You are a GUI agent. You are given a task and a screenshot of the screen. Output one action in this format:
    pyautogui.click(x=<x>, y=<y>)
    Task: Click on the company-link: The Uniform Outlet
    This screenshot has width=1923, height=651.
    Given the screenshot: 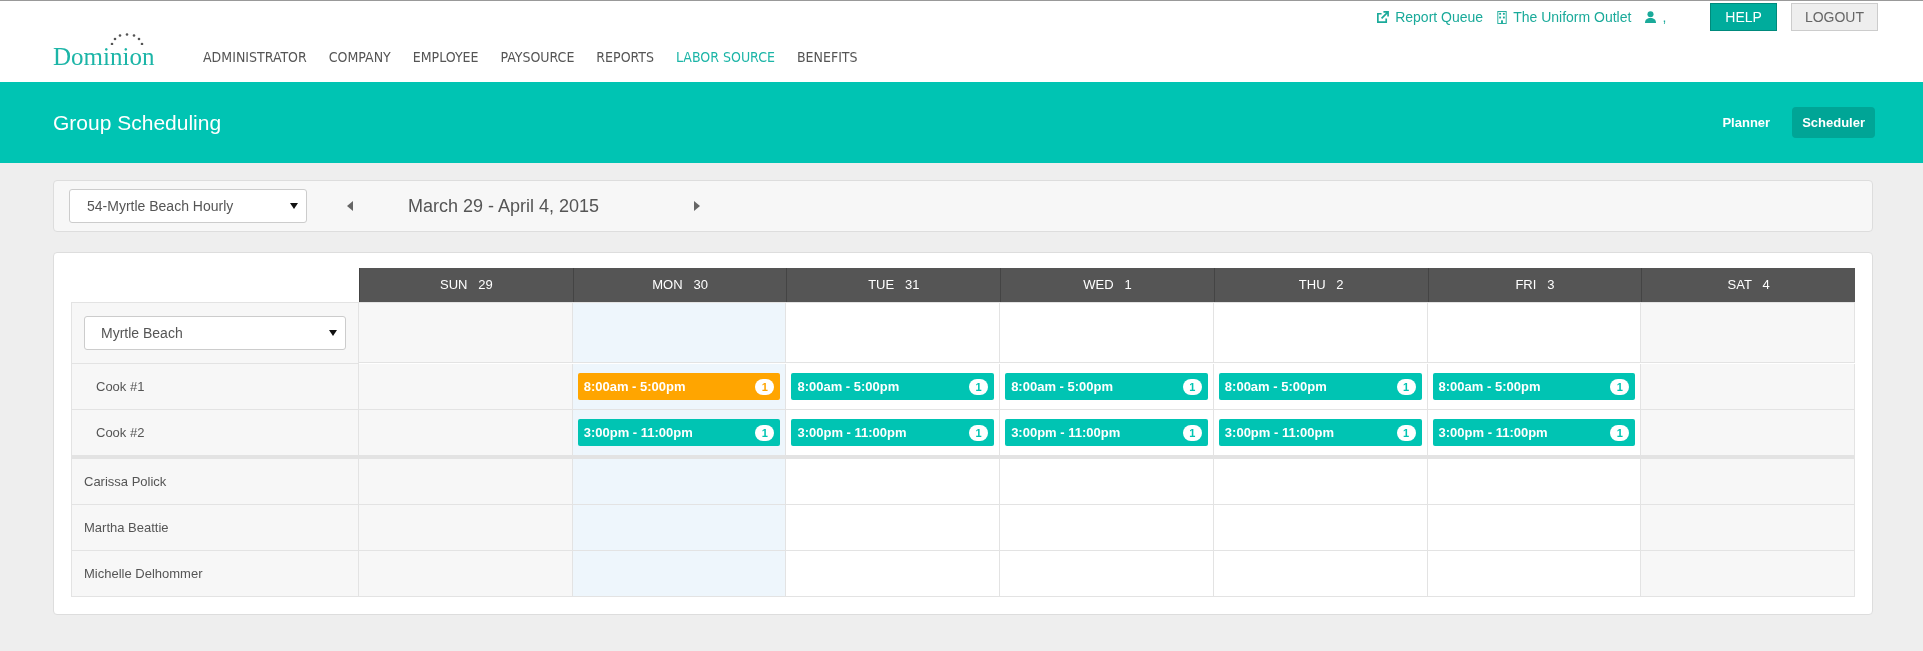 What is the action you would take?
    pyautogui.click(x=1564, y=17)
    